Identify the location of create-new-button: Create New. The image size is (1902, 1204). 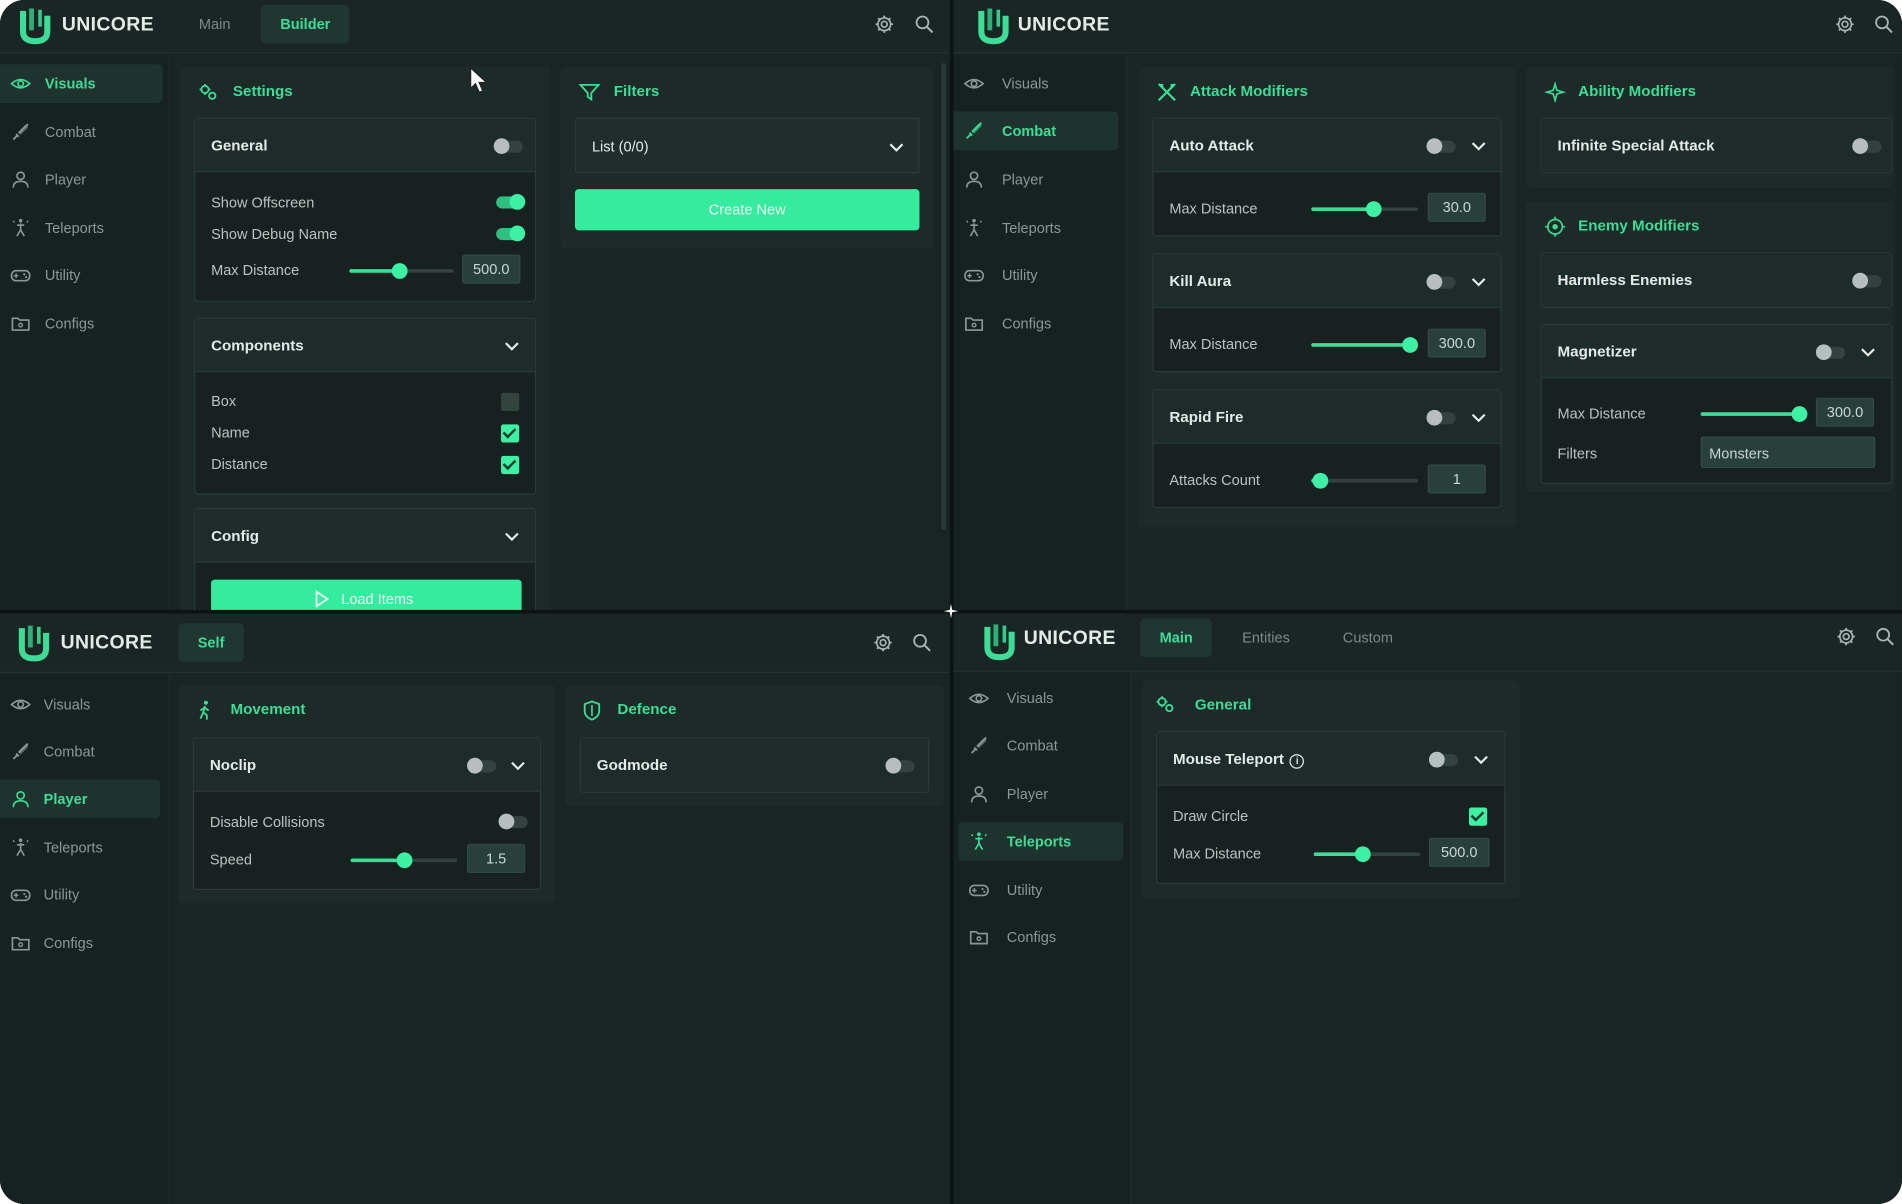
(747, 210).